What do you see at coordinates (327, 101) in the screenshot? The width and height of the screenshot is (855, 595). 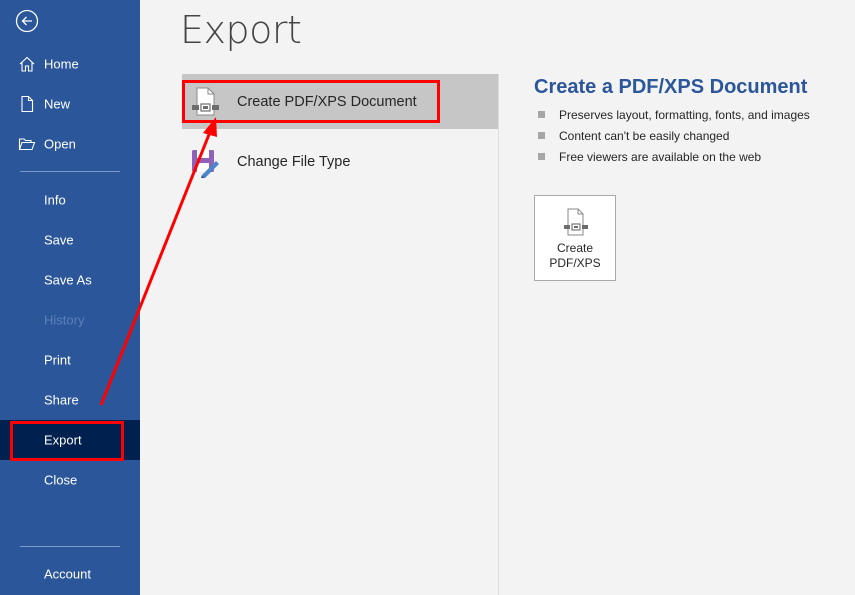 I see `option-label: Create PDF/XPS Document` at bounding box center [327, 101].